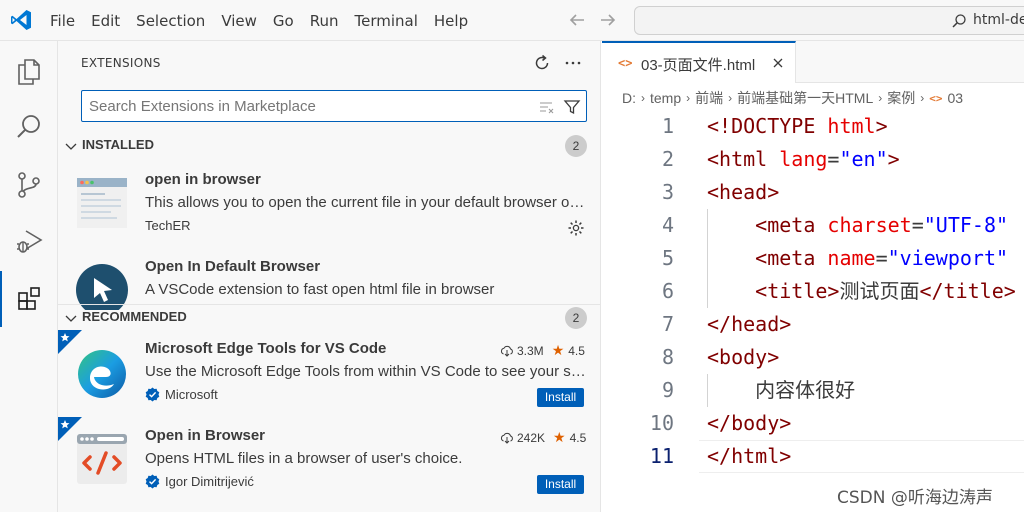 The height and width of the screenshot is (512, 1024). Describe the element at coordinates (608, 20) in the screenshot. I see `arrow-right-icon` at that location.